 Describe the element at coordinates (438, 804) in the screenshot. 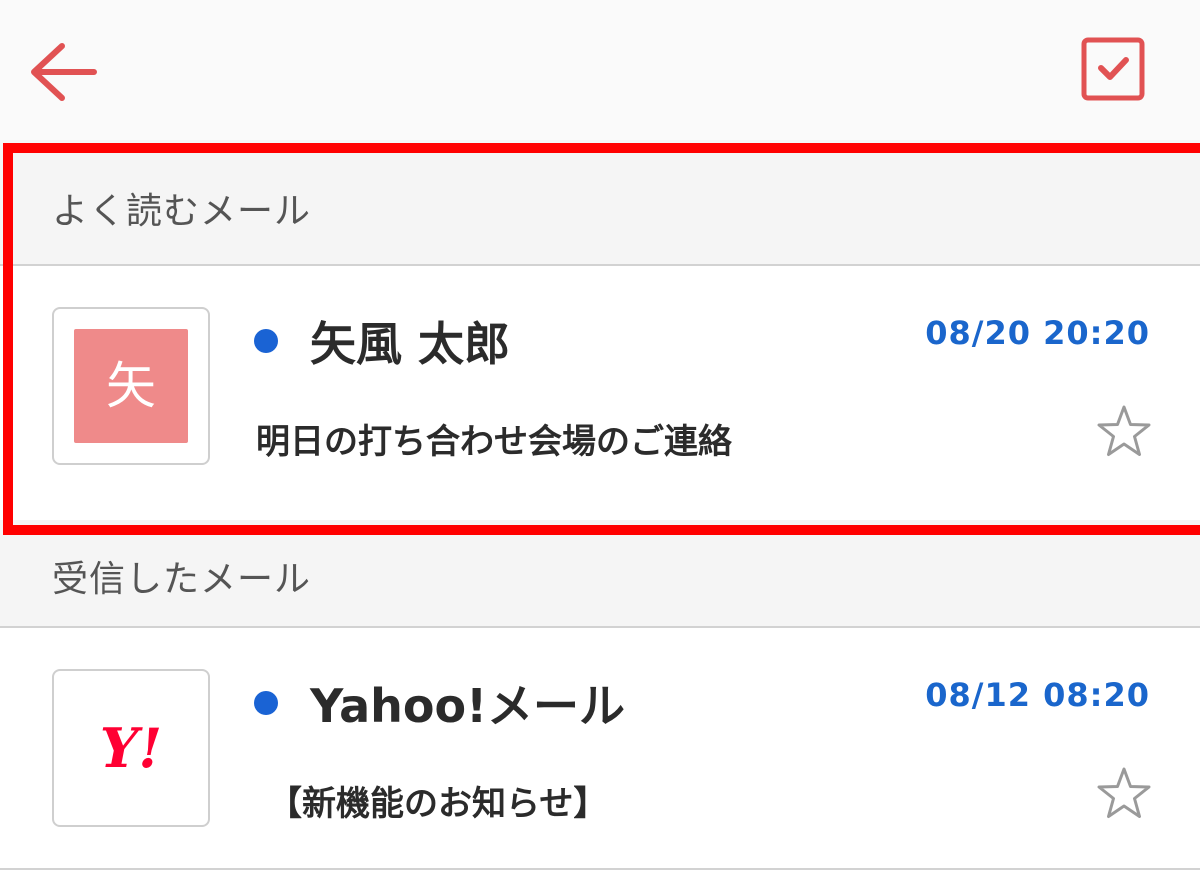

I see `mail-subject: 【新機能のお知らせ】` at that location.